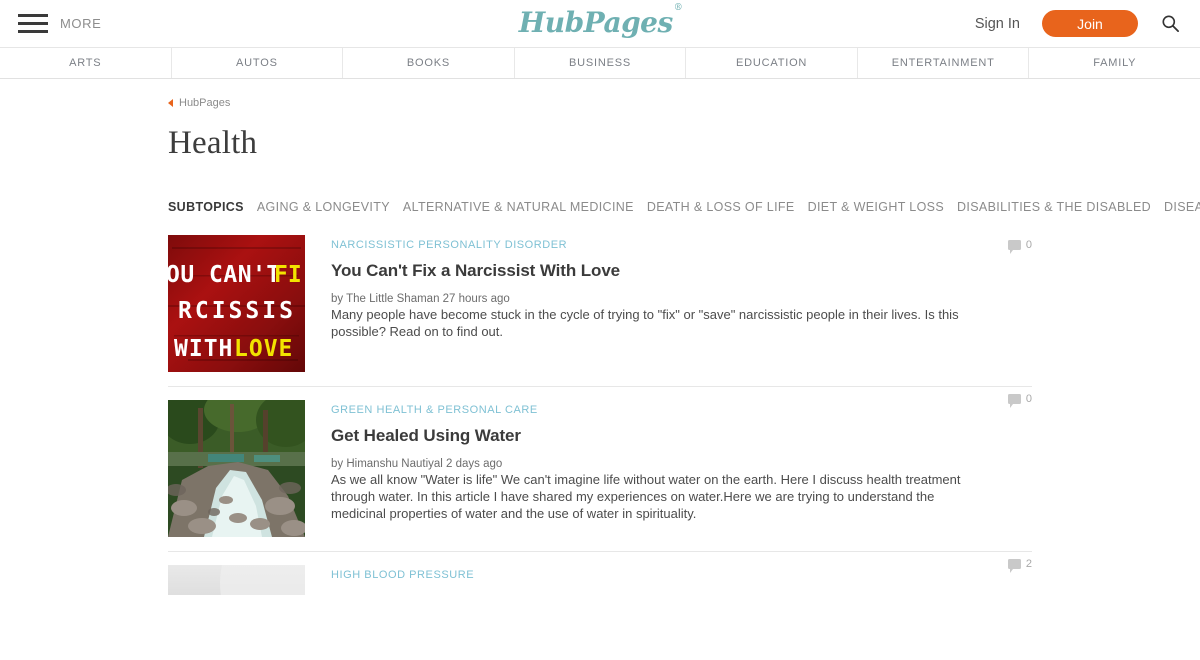 The width and height of the screenshot is (1200, 660). Describe the element at coordinates (1170, 24) in the screenshot. I see `search-icon` at that location.